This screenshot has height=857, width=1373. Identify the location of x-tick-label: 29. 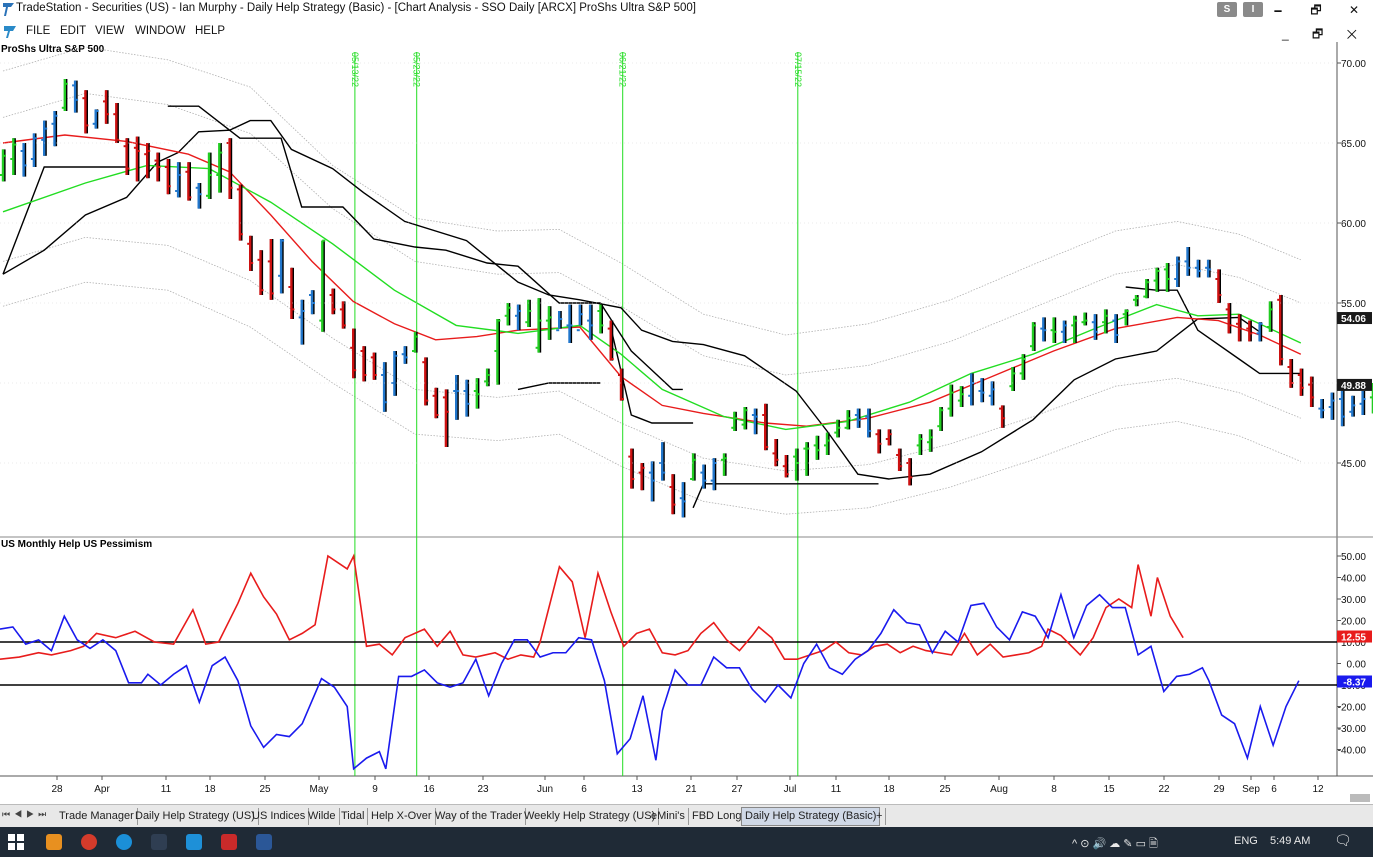
(1219, 789).